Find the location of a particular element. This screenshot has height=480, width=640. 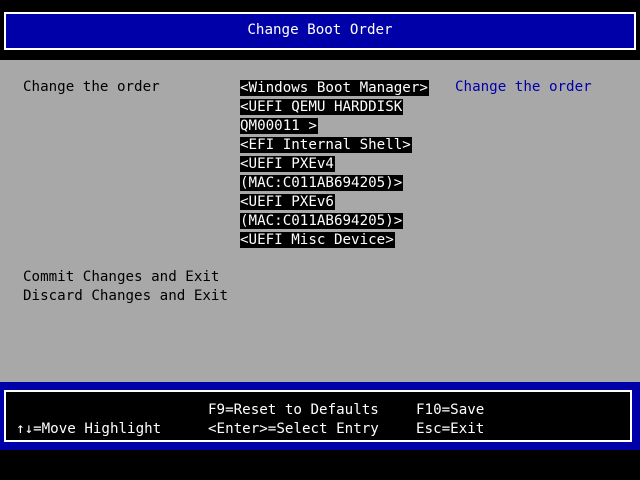

boot-entry-uefi-pxev4: <UEFI PXEv4 is located at coordinates (334, 164).